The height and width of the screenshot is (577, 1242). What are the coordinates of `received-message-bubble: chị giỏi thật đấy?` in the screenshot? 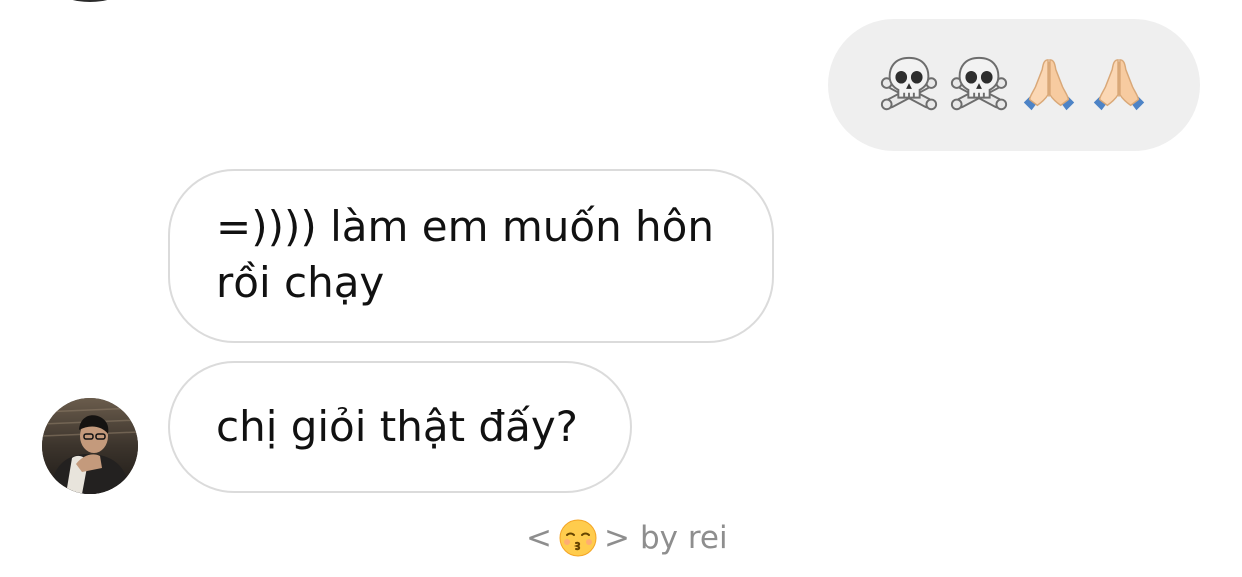 It's located at (400, 427).